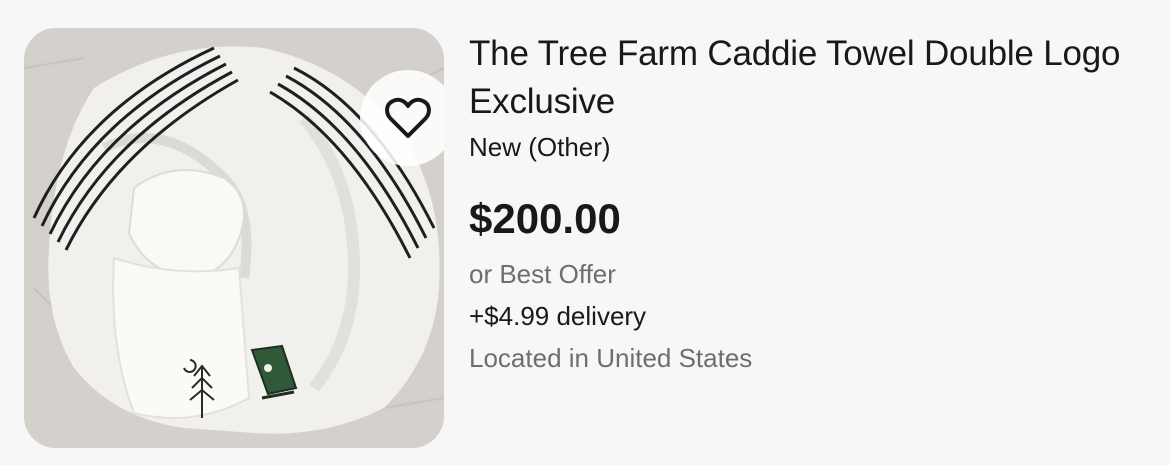 This screenshot has width=1170, height=465. What do you see at coordinates (558, 316) in the screenshot?
I see `delivery-cost: +$4.99 delivery` at bounding box center [558, 316].